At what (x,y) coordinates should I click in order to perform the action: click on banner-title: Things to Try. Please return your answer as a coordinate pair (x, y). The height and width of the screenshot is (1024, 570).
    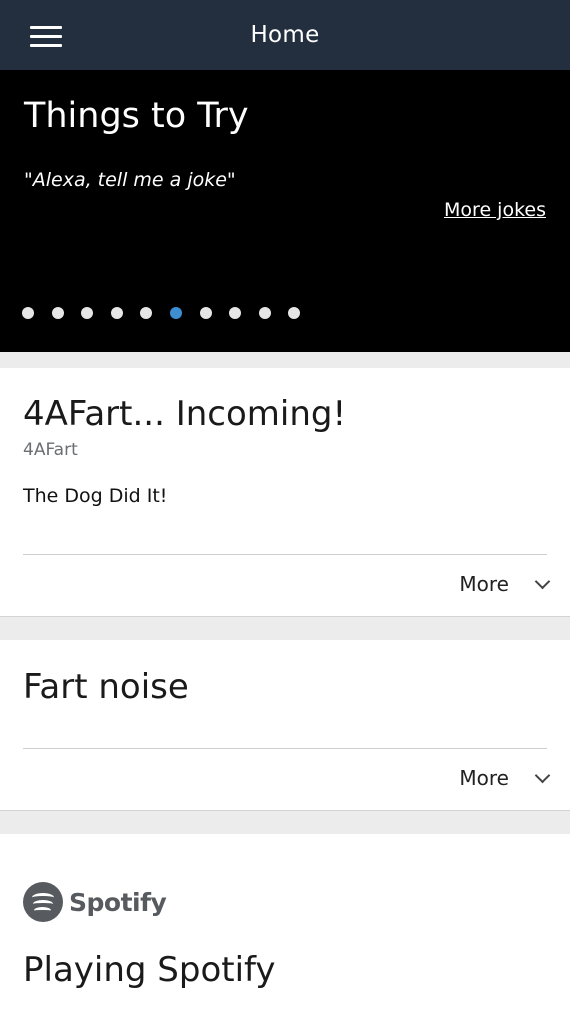
    Looking at the image, I should click on (136, 116).